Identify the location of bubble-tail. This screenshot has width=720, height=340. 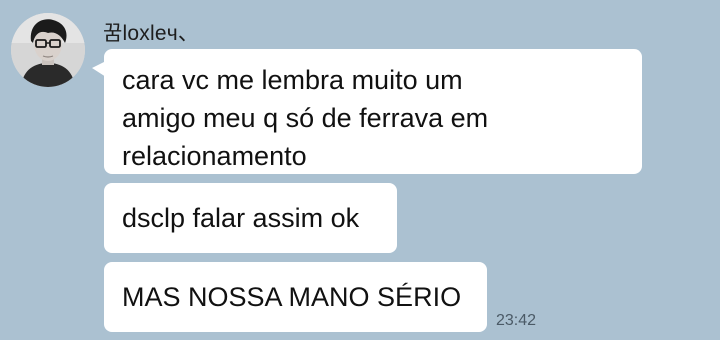
(99, 69).